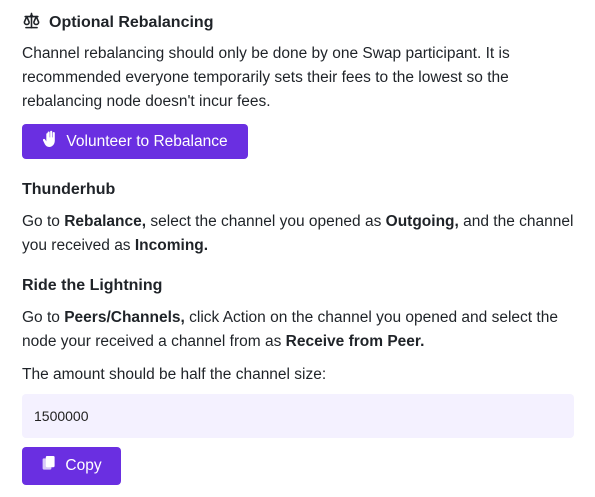  Describe the element at coordinates (298, 416) in the screenshot. I see `amount-field: 1500000` at that location.